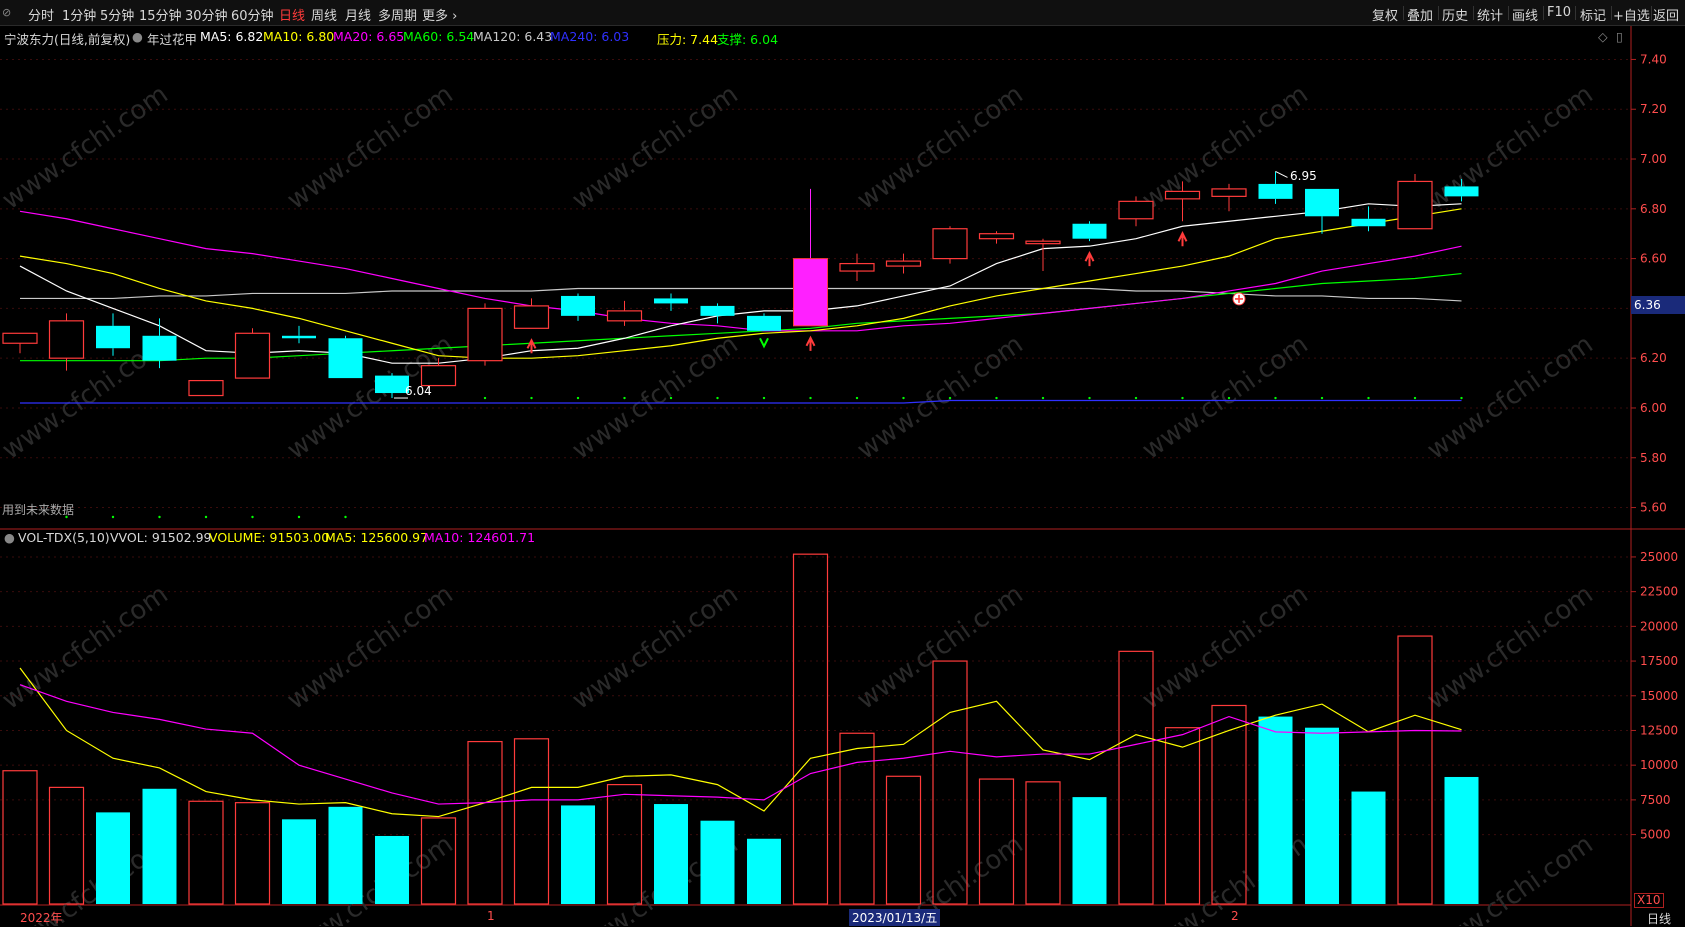 This screenshot has height=927, width=1685. Describe the element at coordinates (1653, 59) in the screenshot. I see `price-tick-label: 7.40` at that location.